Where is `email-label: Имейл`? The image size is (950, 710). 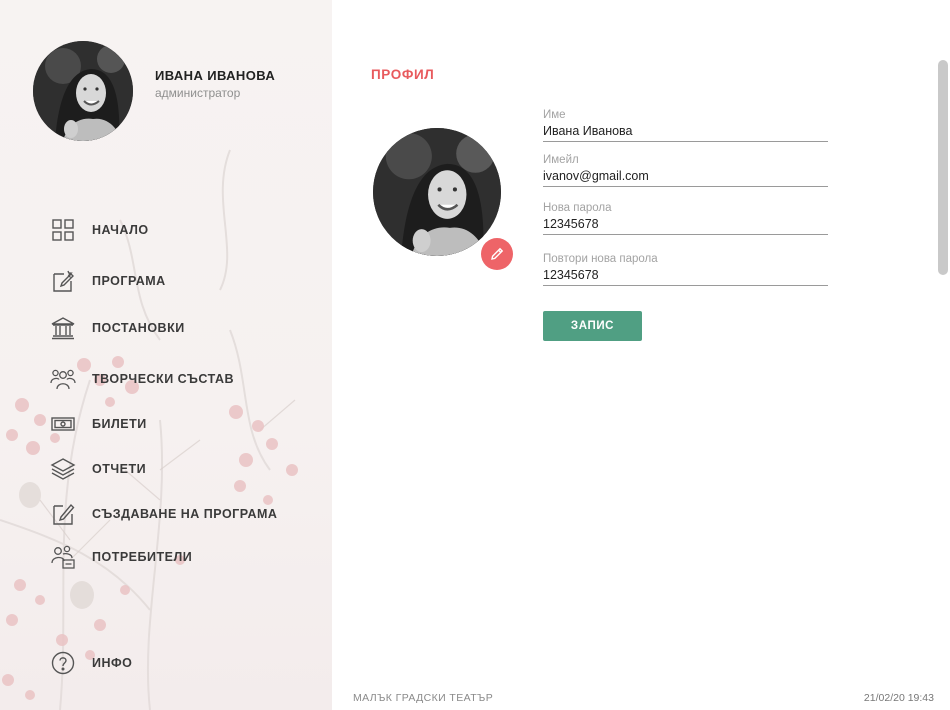 email-label: Имейл is located at coordinates (561, 160).